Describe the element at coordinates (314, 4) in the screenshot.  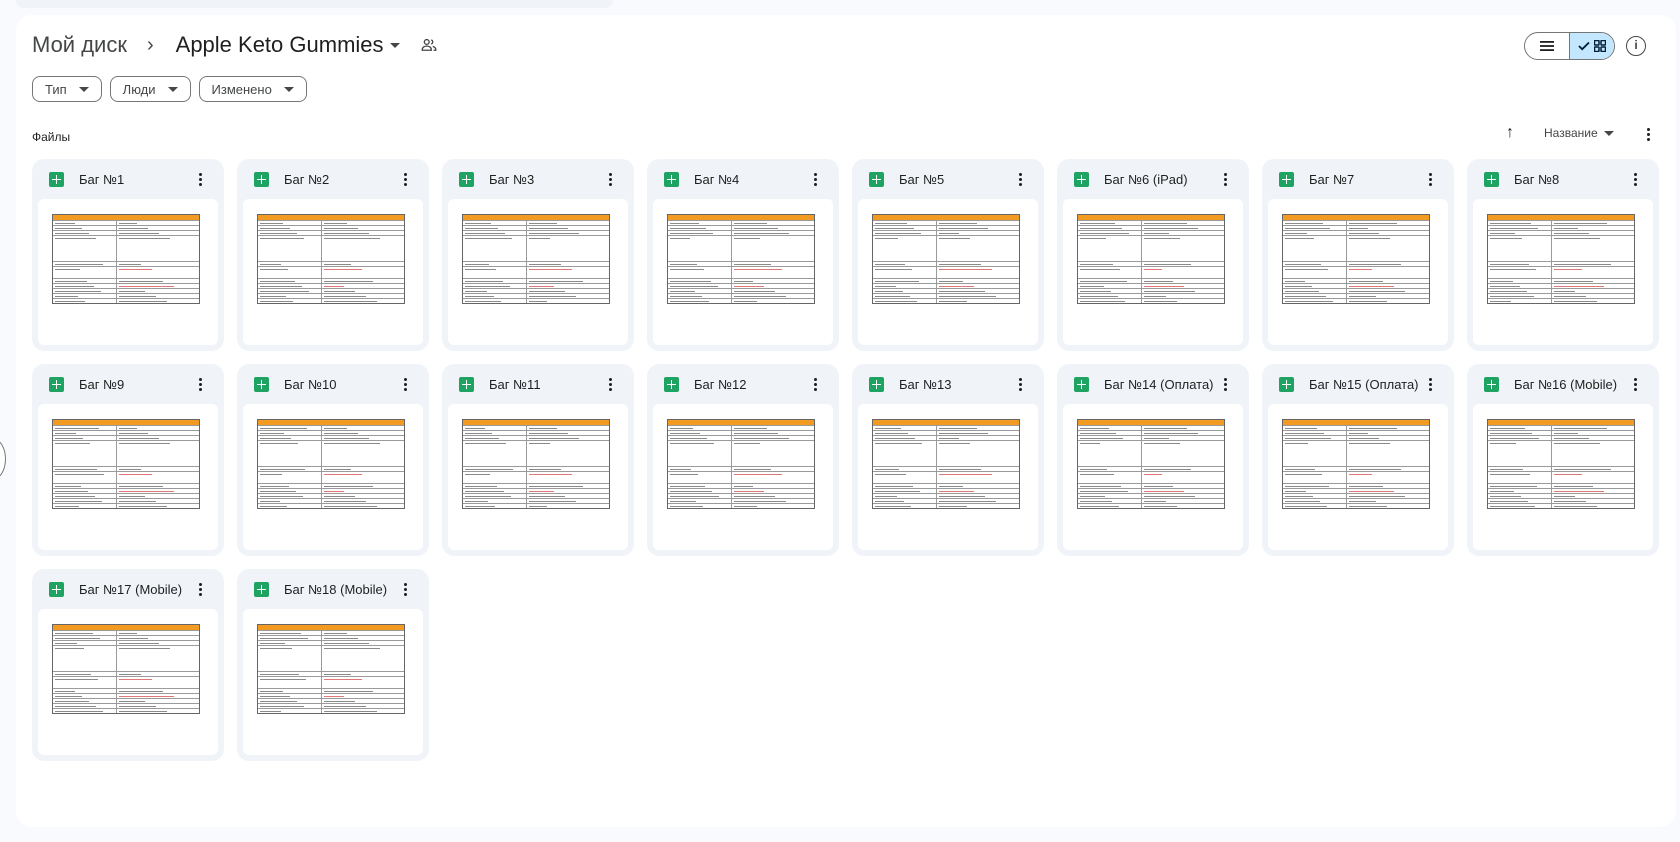
I see `previous-panel-edge` at that location.